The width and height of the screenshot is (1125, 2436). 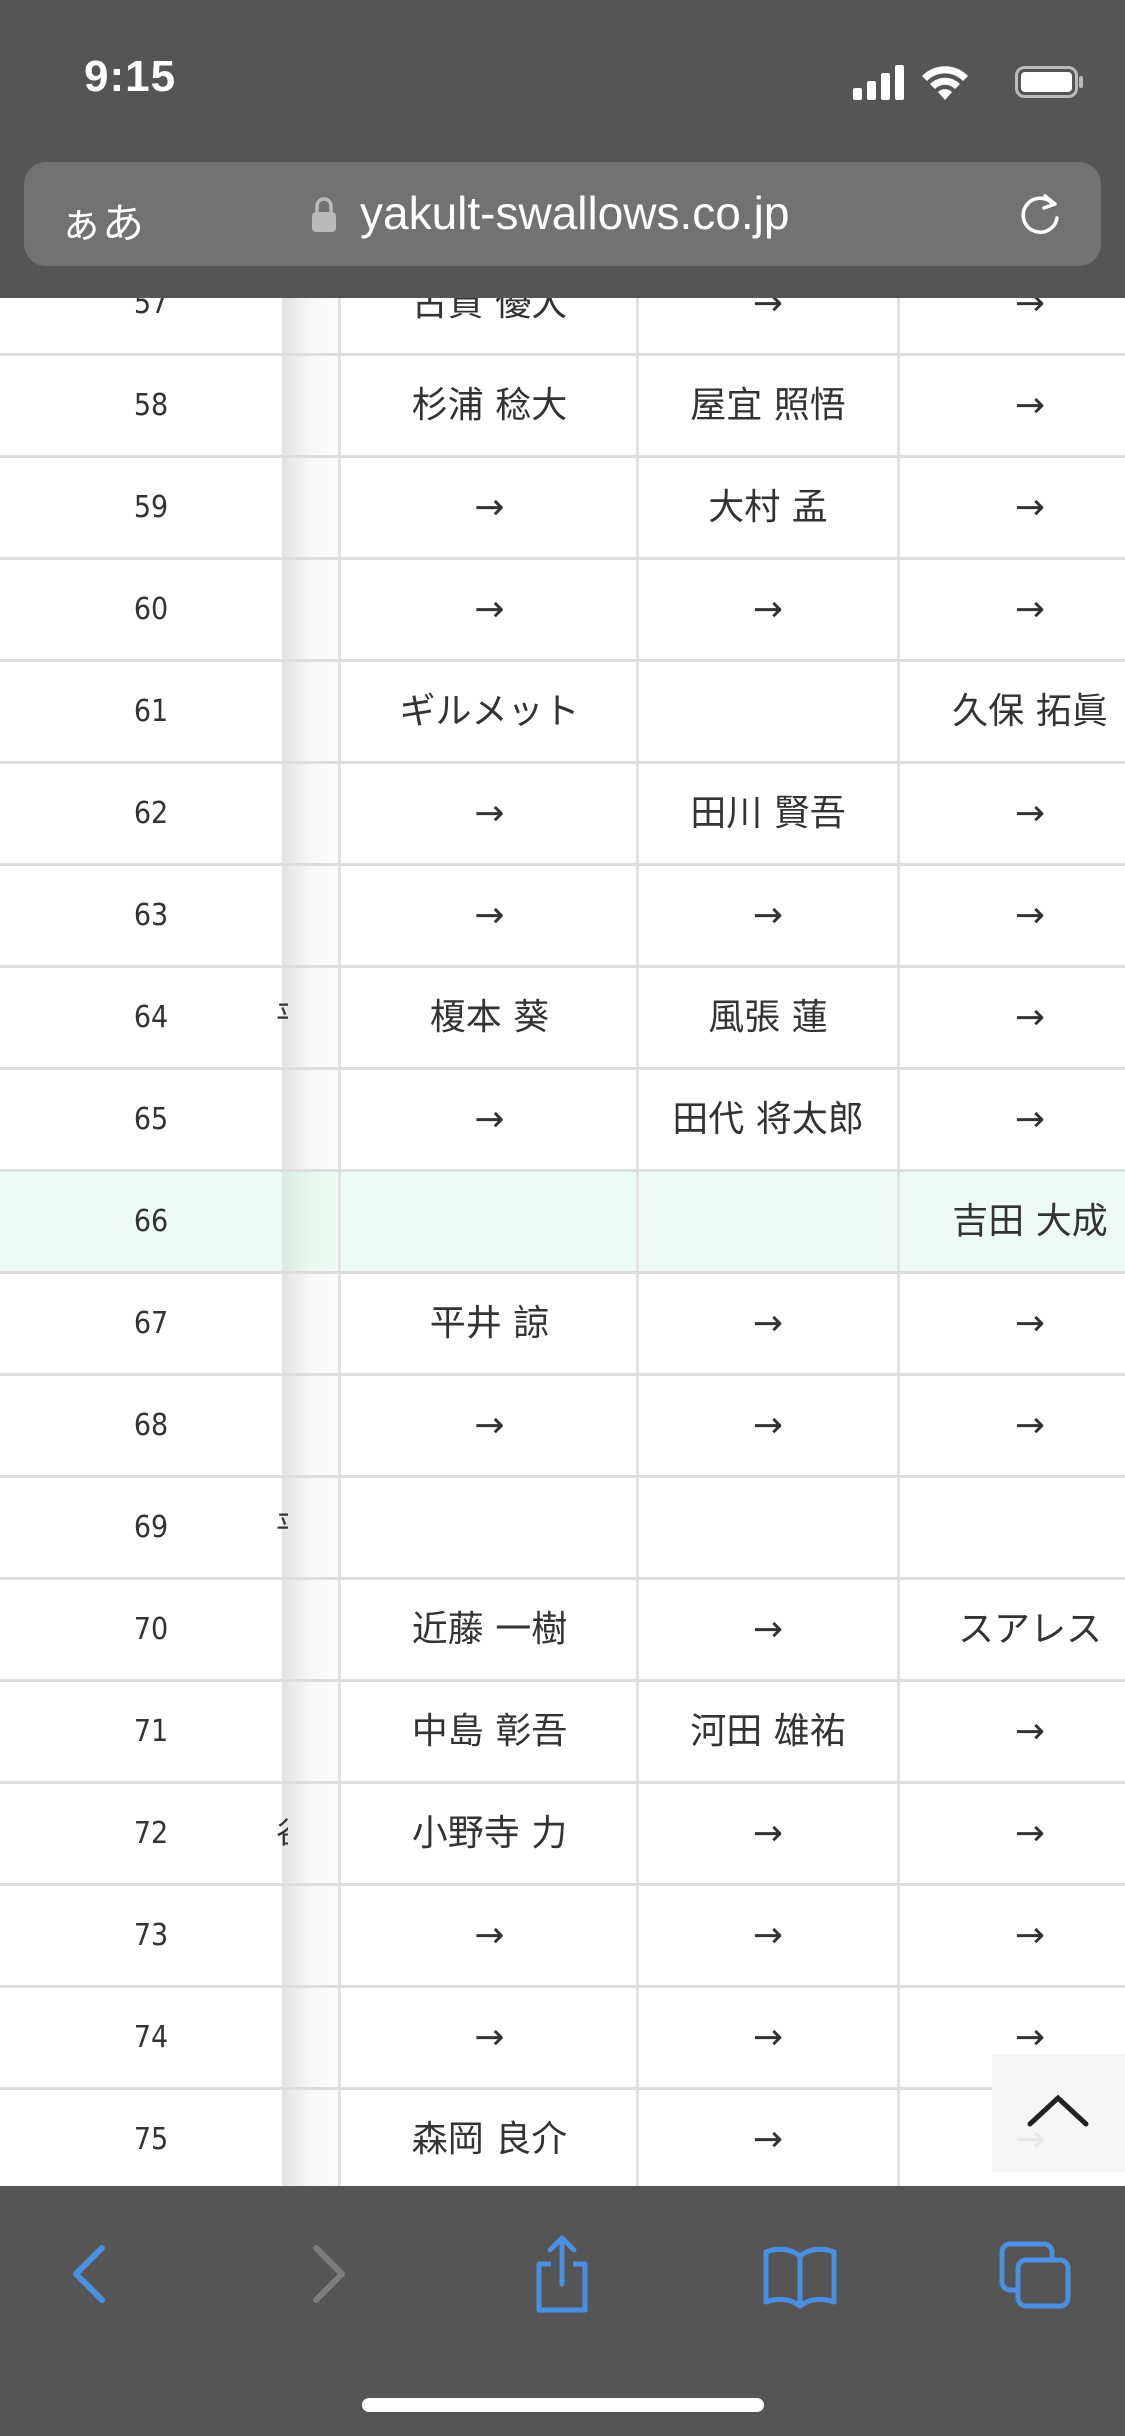 What do you see at coordinates (766, 1119) in the screenshot?
I see `table-cell: 田代 将太郎` at bounding box center [766, 1119].